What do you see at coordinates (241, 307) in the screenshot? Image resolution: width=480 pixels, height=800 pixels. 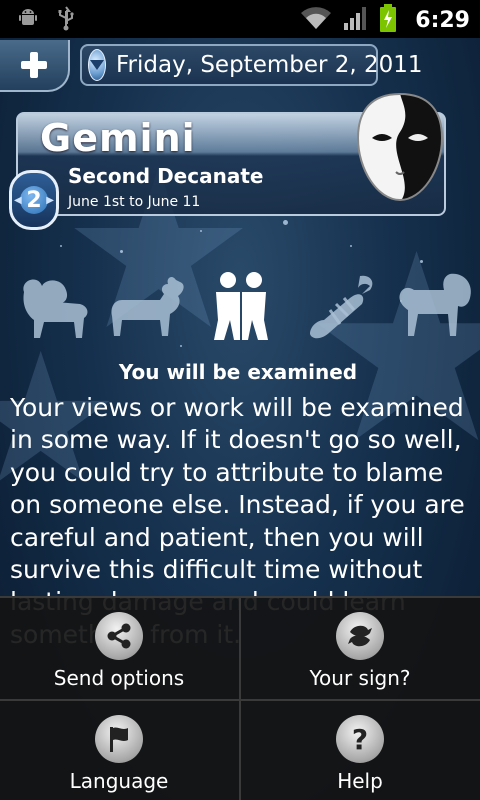 I see `gemini-icon` at bounding box center [241, 307].